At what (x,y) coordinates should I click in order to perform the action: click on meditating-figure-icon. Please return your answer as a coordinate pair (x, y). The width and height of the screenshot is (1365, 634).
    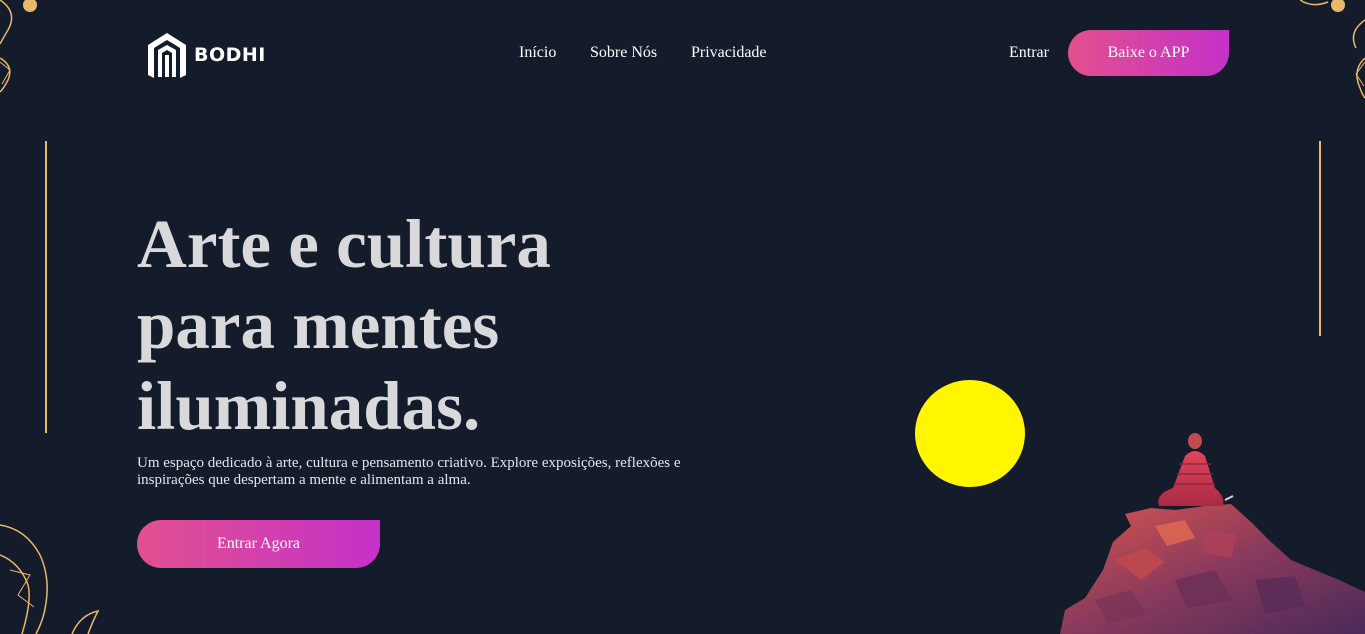
    Looking at the image, I should click on (1212, 533).